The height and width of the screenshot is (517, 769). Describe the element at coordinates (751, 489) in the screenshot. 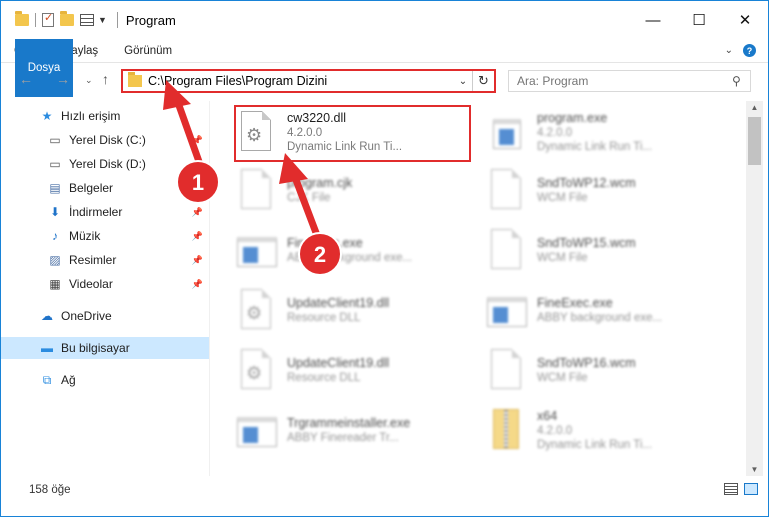

I see `tiles-view-icon` at that location.